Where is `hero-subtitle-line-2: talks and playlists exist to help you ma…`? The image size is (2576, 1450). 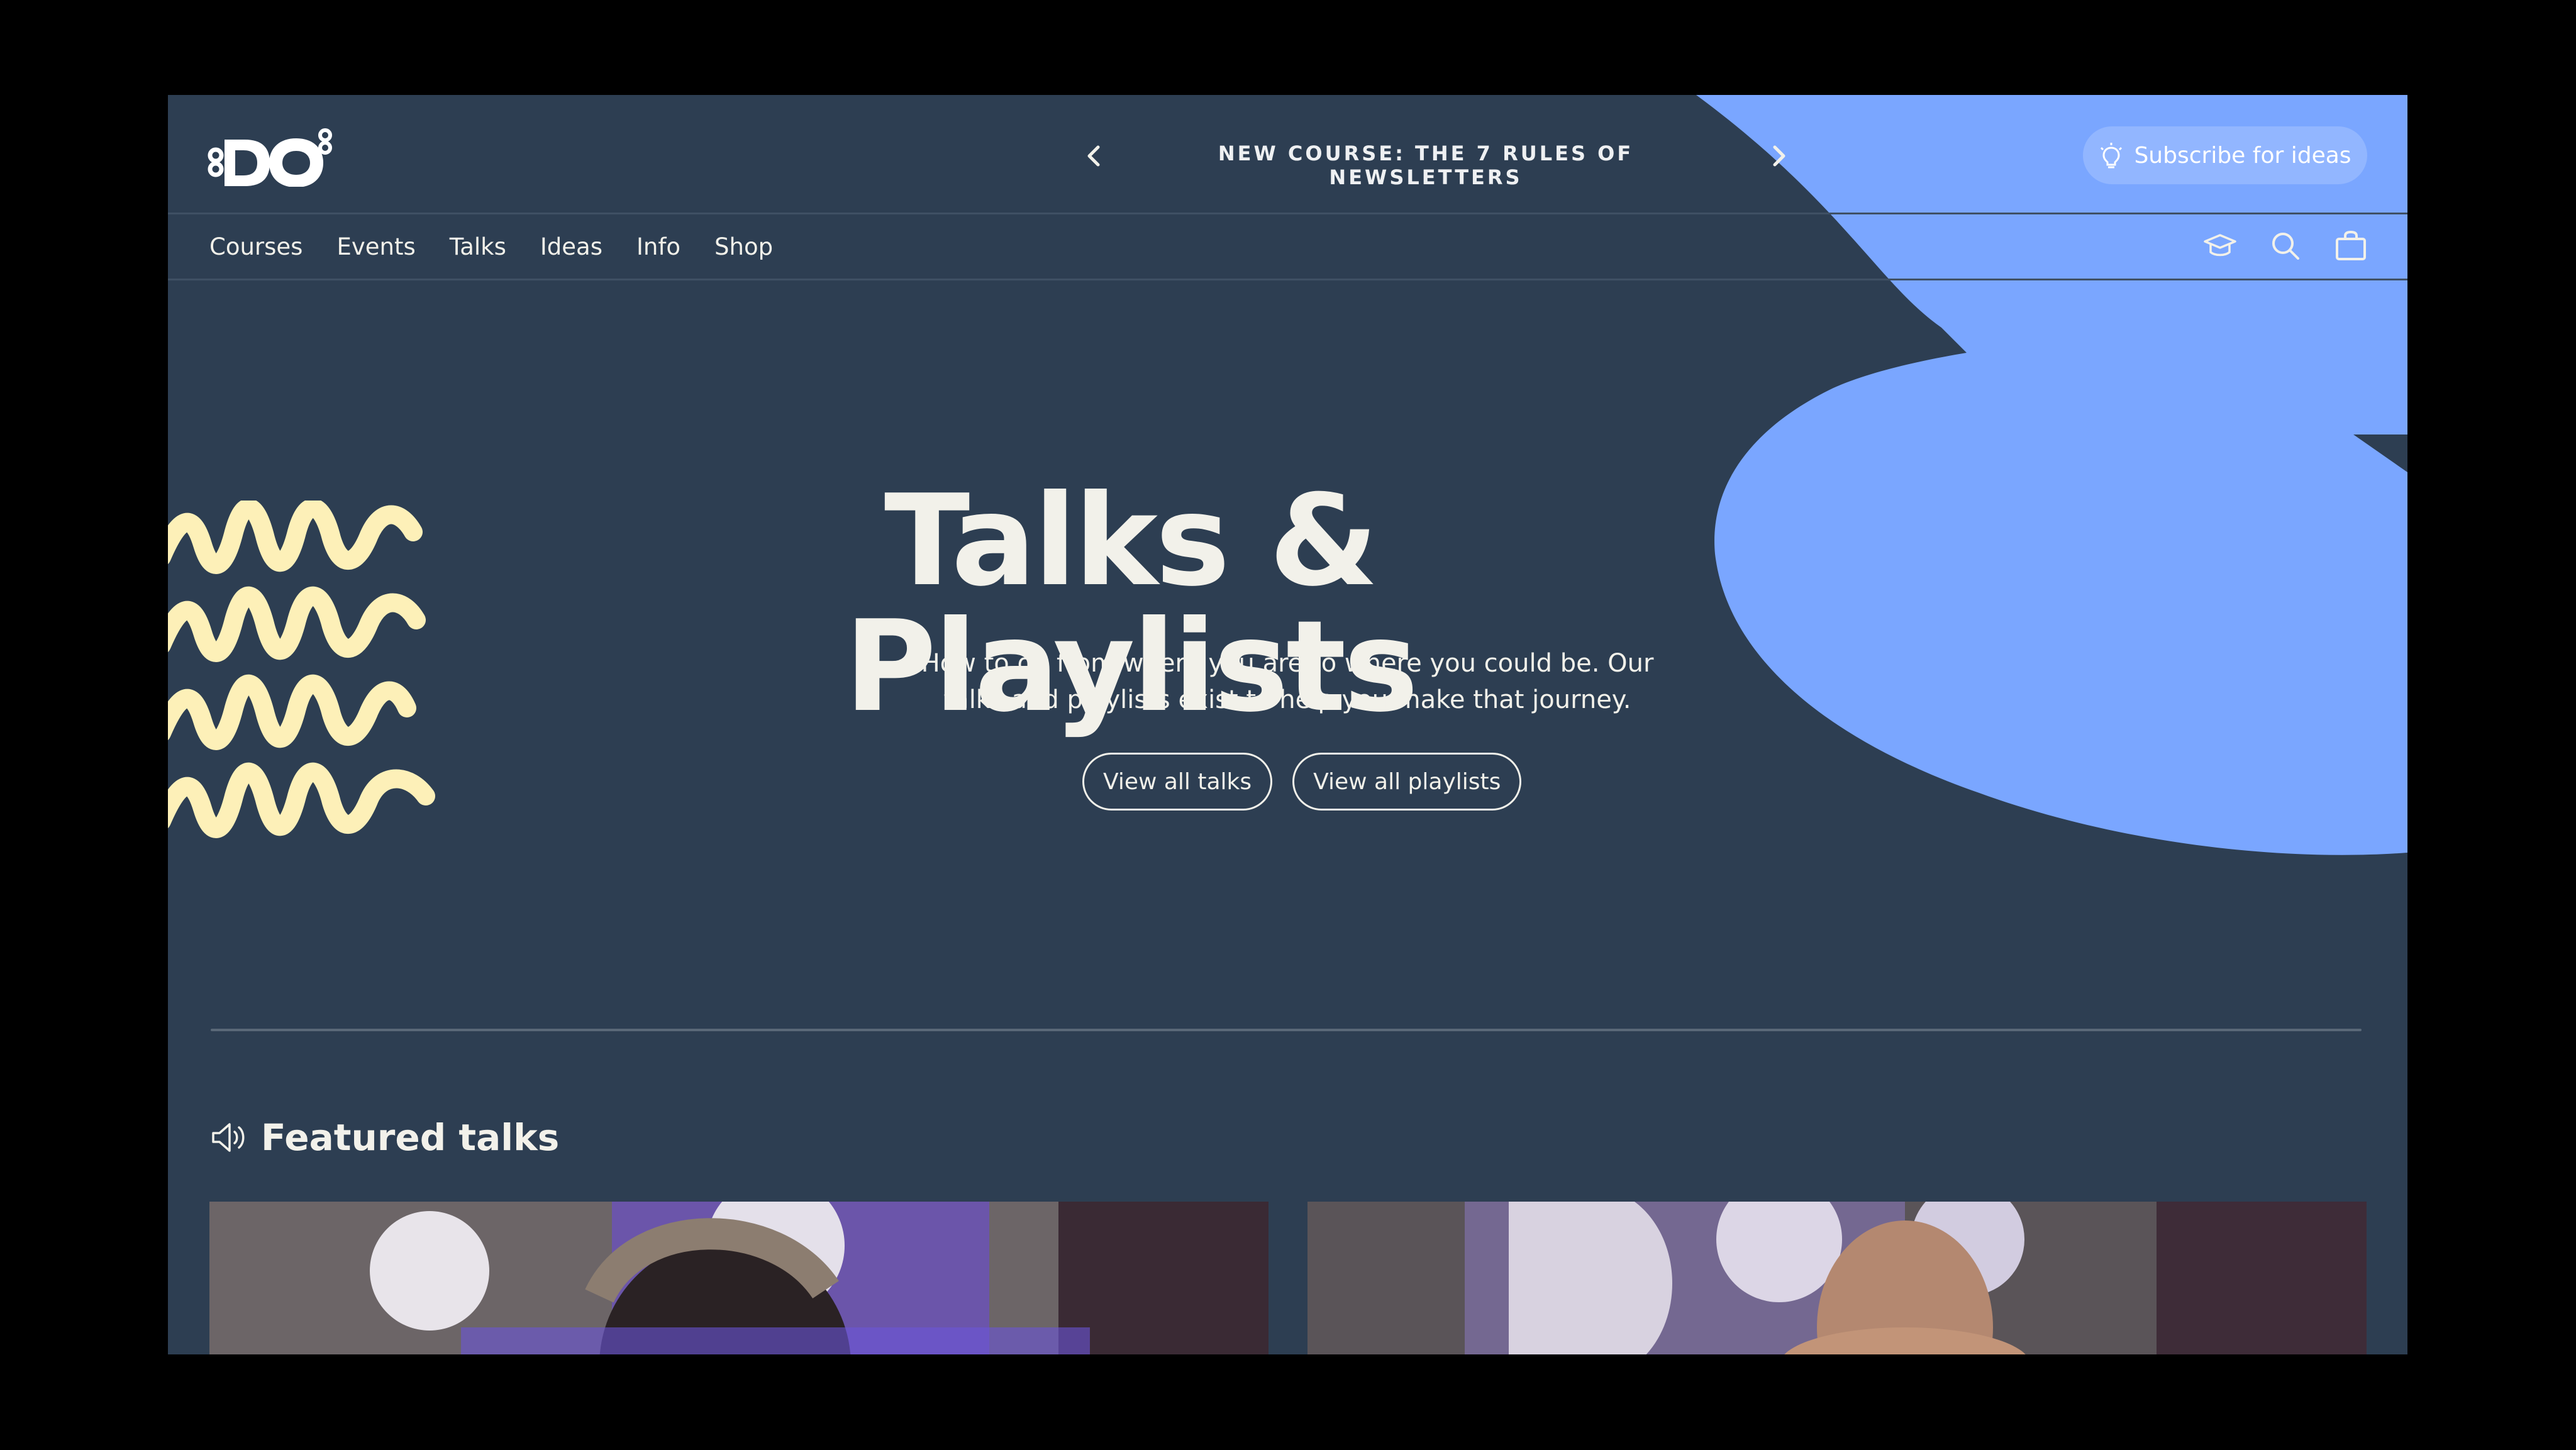 hero-subtitle-line-2: talks and playlists exist to help you ma… is located at coordinates (1287, 699).